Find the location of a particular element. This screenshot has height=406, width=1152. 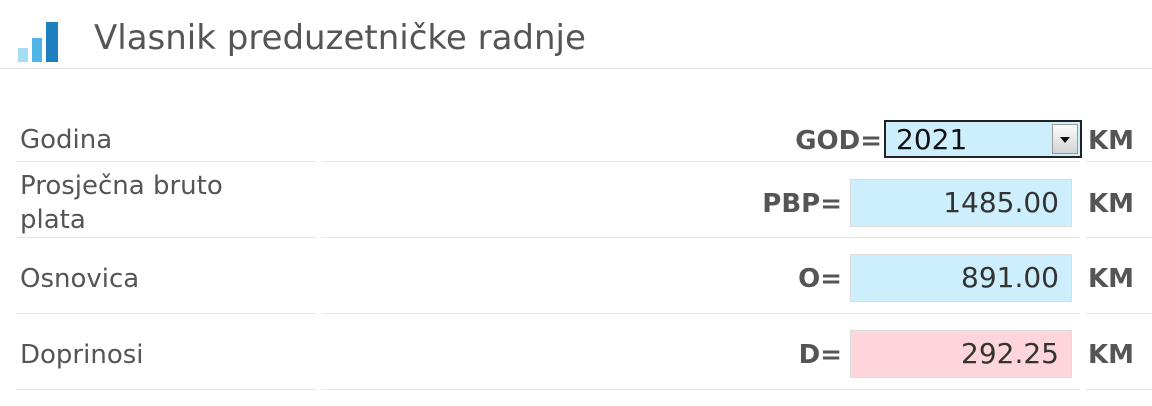

base-unit: KM is located at coordinates (1111, 279).